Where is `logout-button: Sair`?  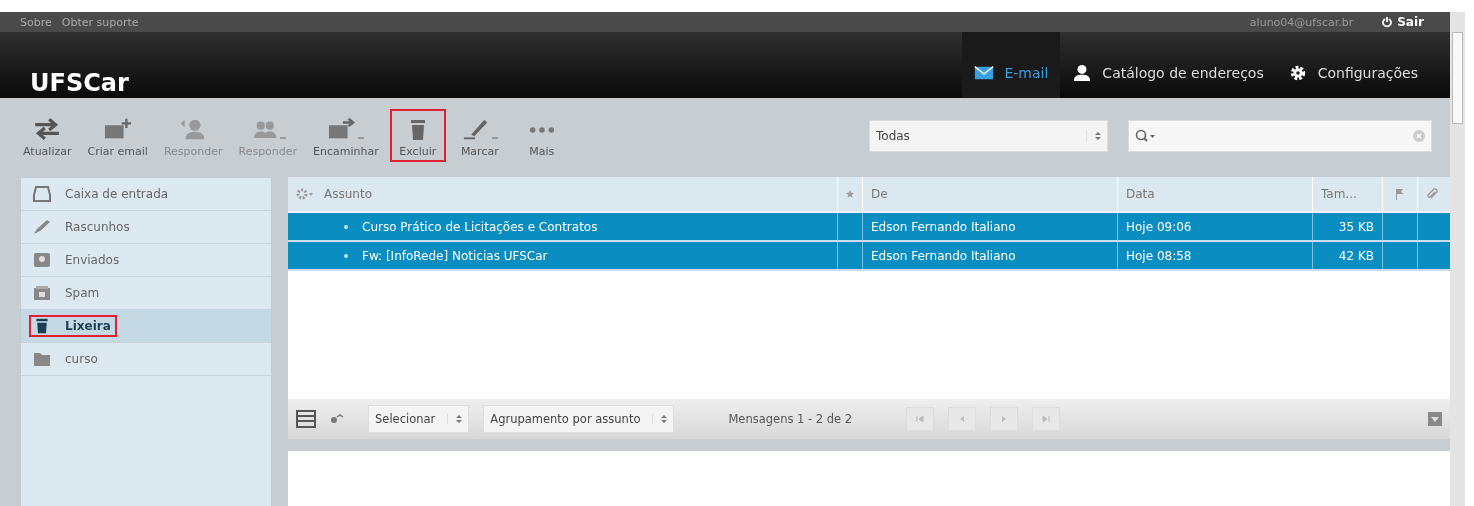 logout-button: Sair is located at coordinates (1402, 22).